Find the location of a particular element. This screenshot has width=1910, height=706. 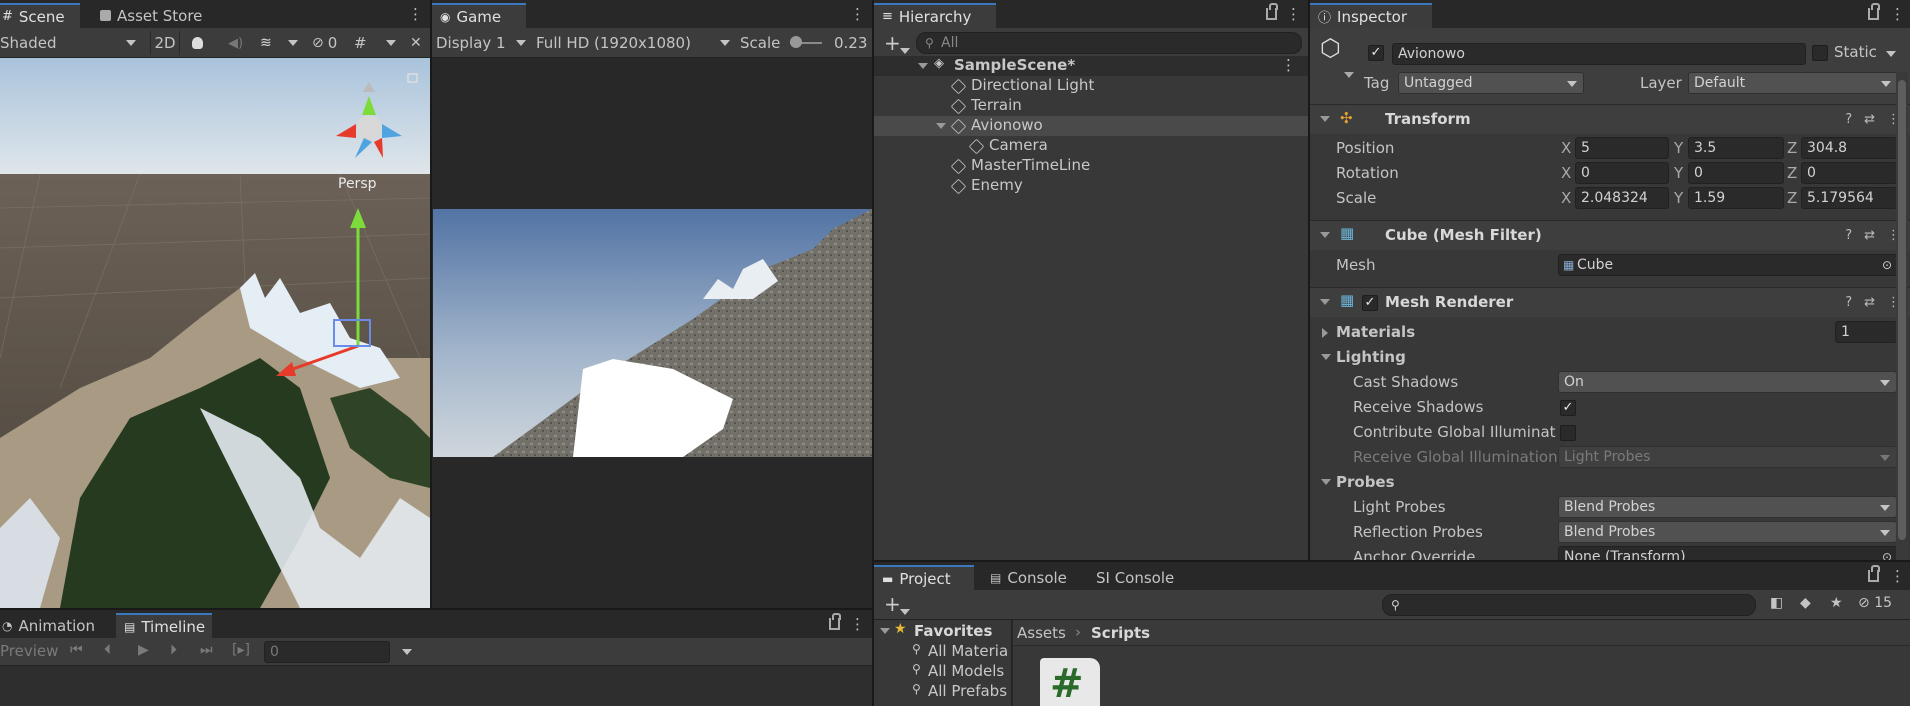

2d-toggle: 2D is located at coordinates (165, 43).